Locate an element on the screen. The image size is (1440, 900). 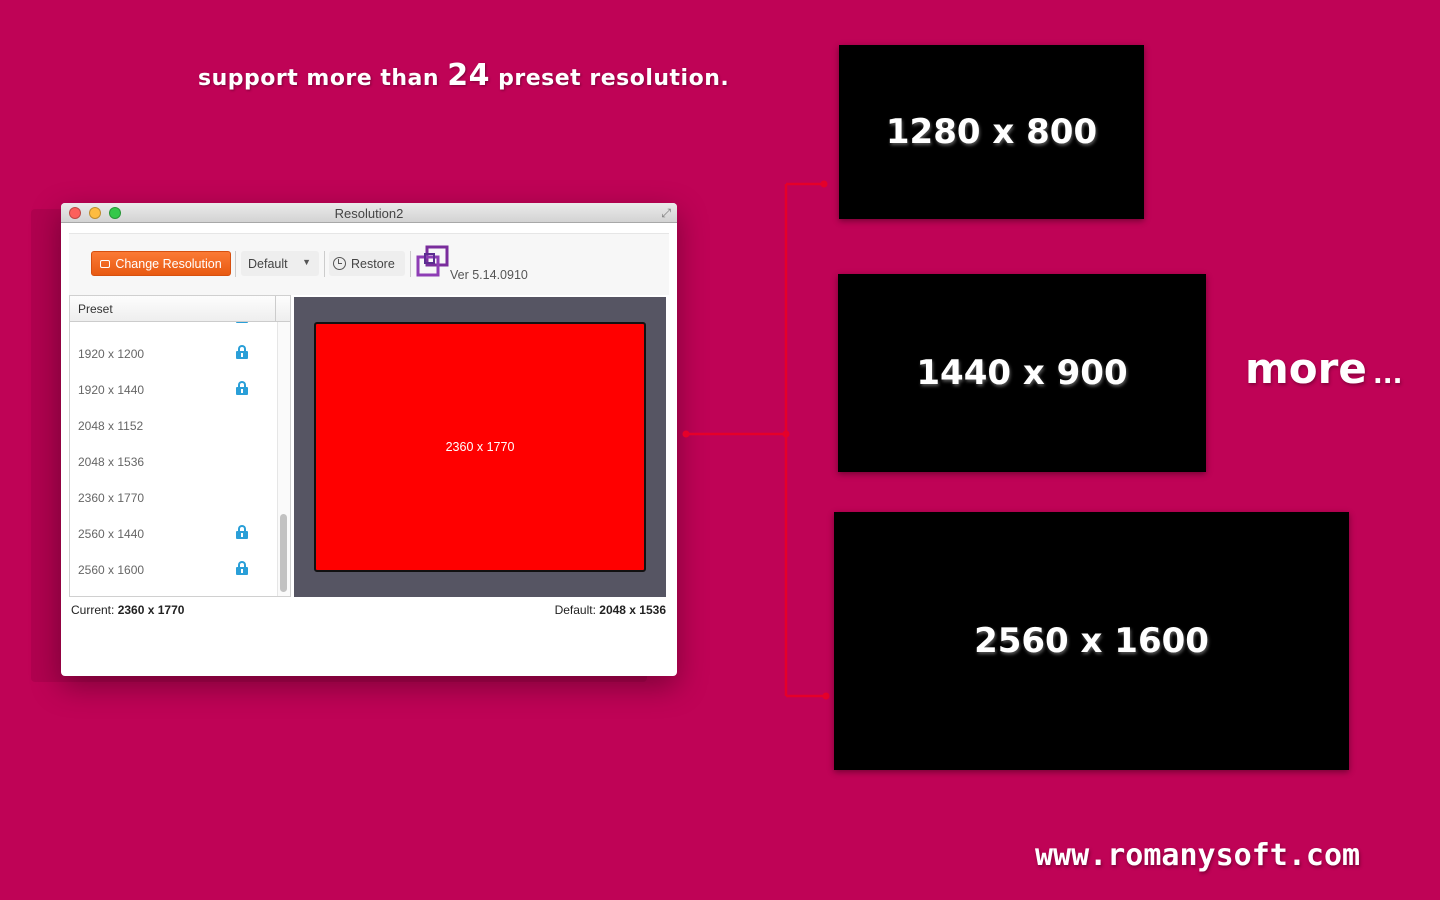
resolution-box-large: 2560 x 1600 is located at coordinates (1091, 641).